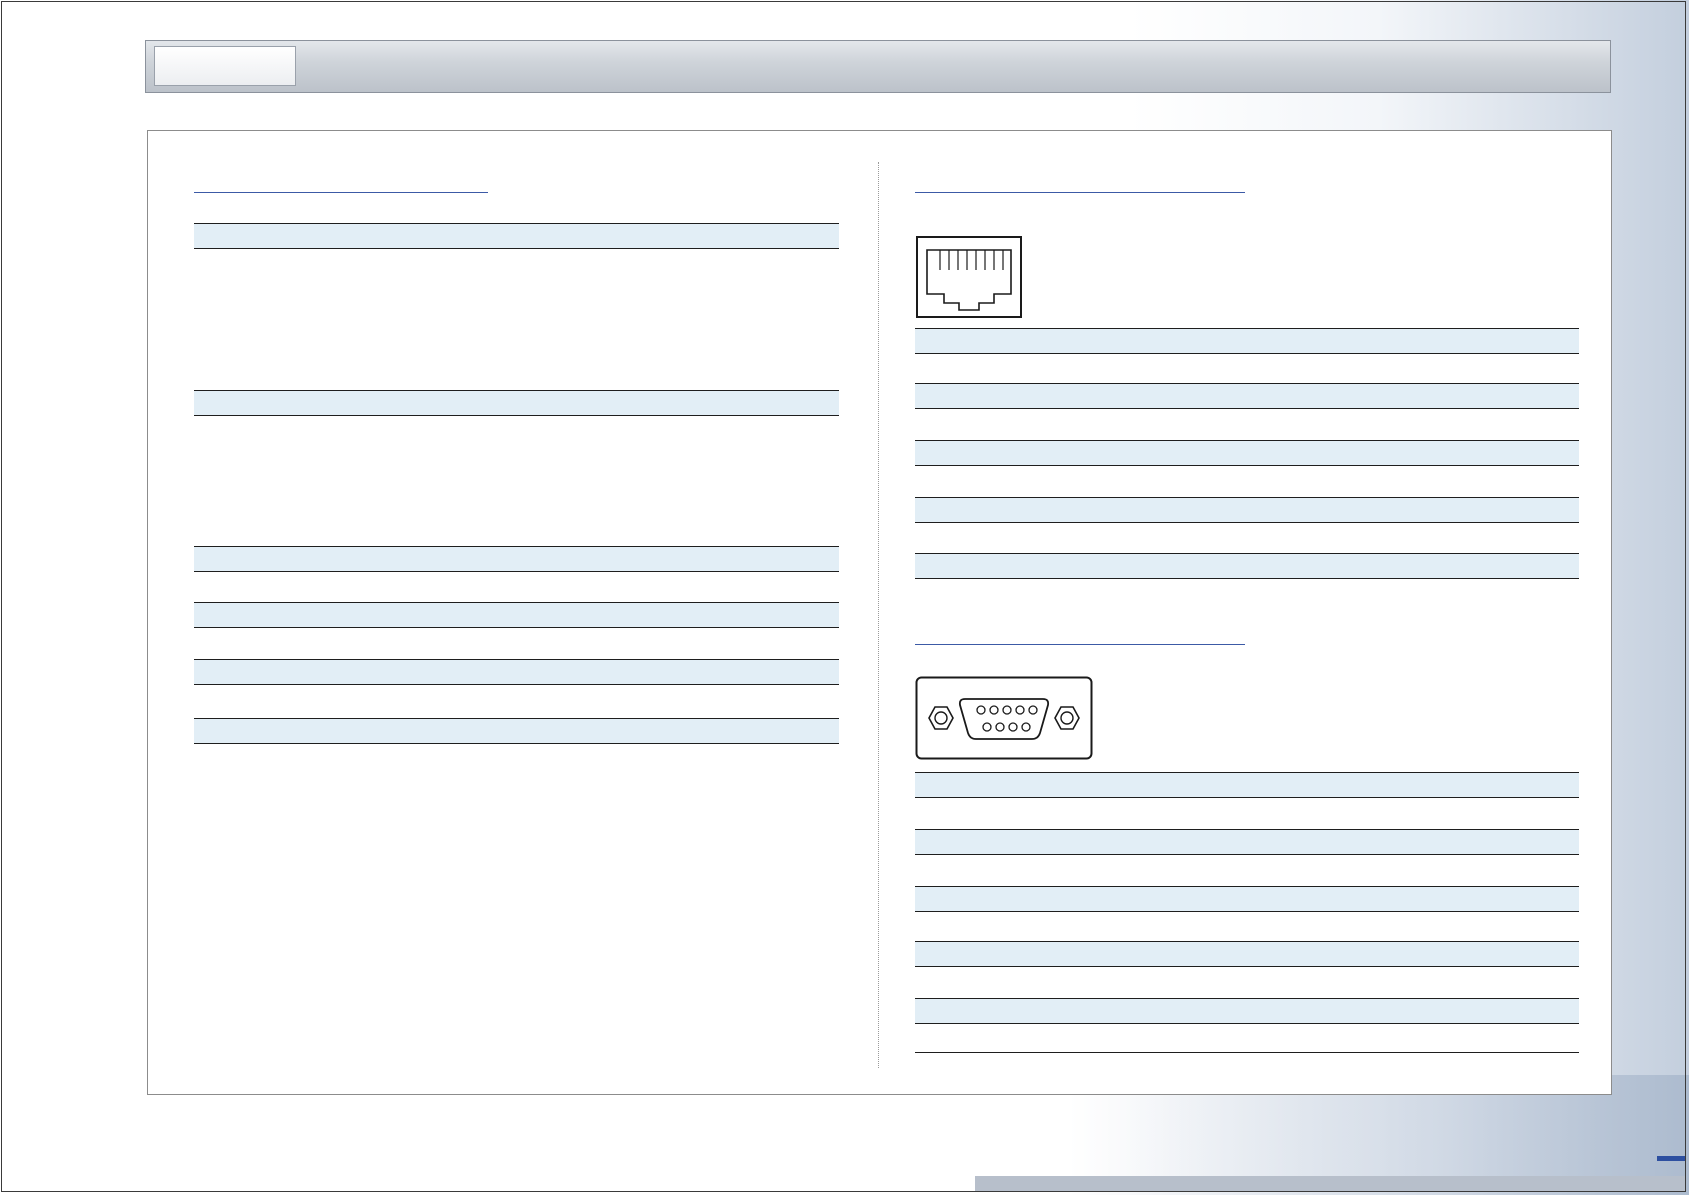  I want to click on db9-serial-port-icon, so click(1004, 718).